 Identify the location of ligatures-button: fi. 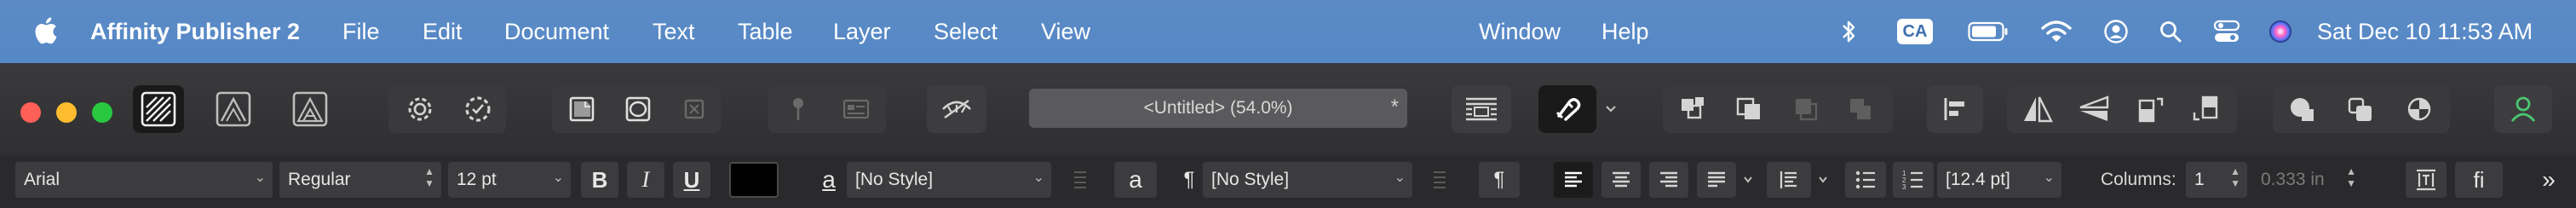
(2479, 180).